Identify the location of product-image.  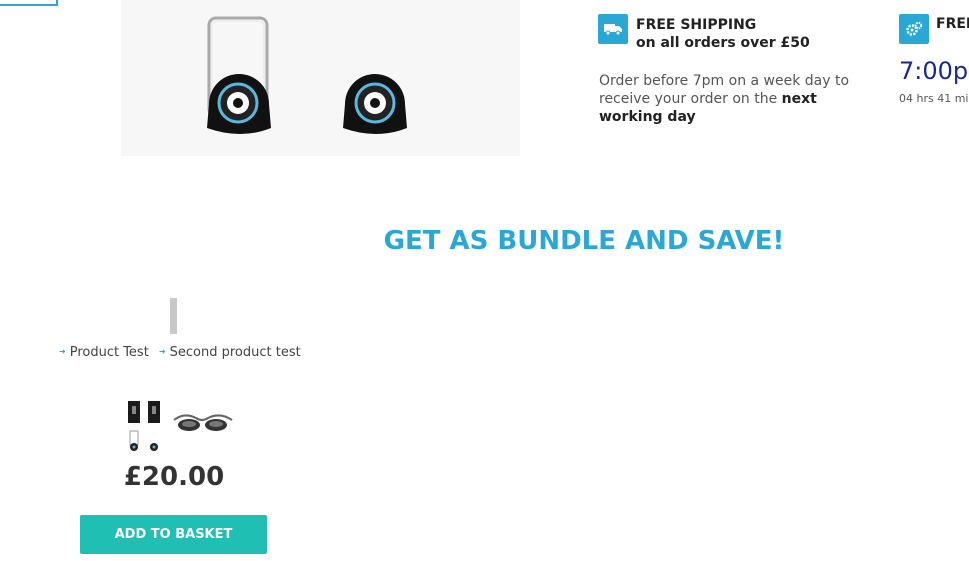
(320, 78).